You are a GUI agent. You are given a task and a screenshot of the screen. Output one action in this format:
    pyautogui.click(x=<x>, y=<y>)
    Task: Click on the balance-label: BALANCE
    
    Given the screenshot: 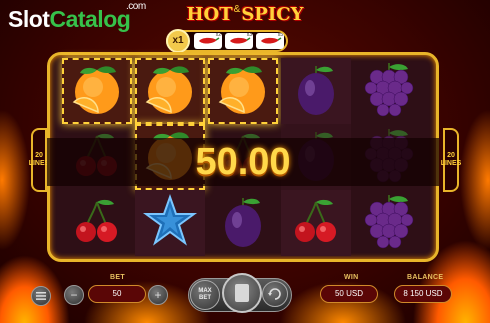 What is the action you would take?
    pyautogui.click(x=425, y=277)
    